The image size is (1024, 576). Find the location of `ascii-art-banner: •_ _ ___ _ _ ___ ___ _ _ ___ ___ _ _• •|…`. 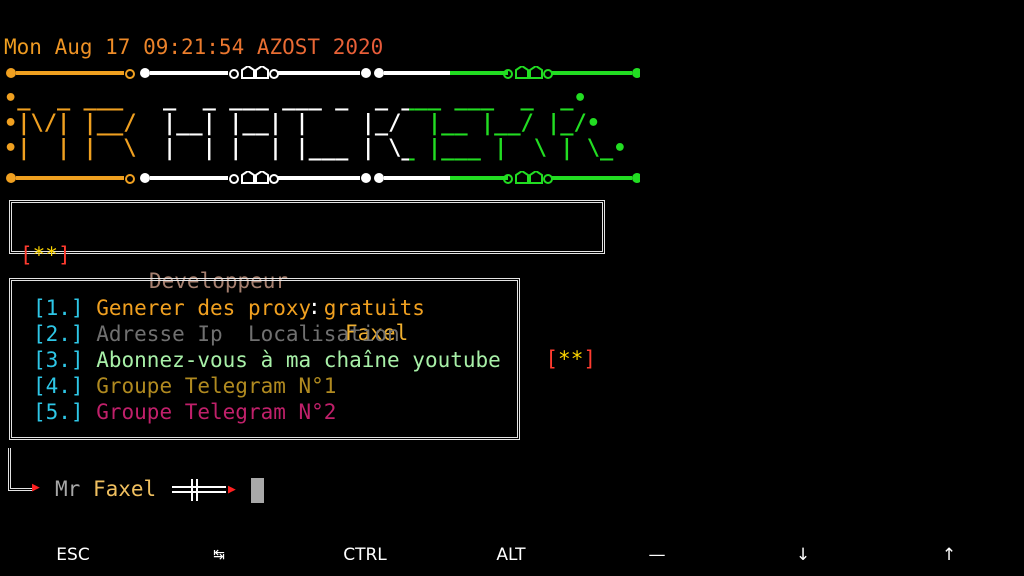

ascii-art-banner: •_ _ ___ _ _ ___ ___ _ _ ___ ___ _ _• •|… is located at coordinates (315, 125).